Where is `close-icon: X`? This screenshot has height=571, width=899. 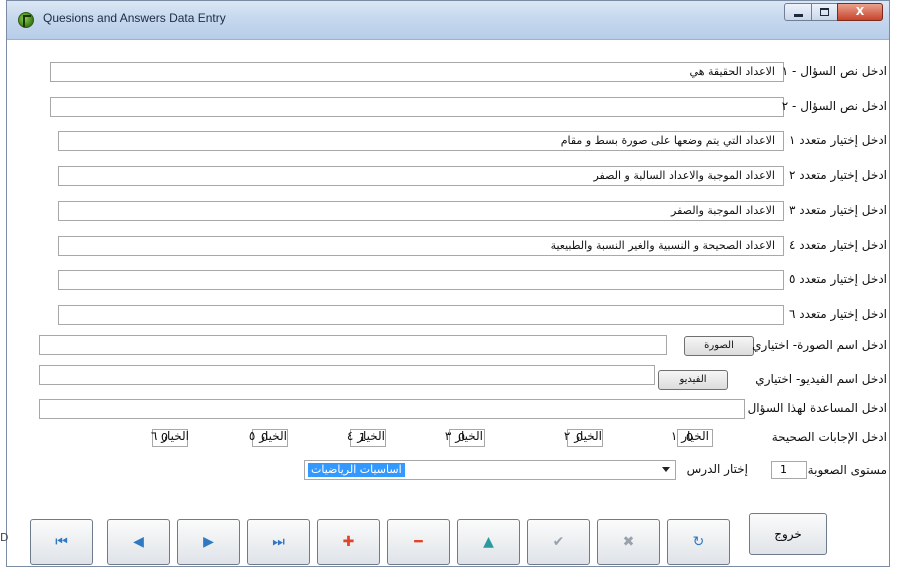 close-icon: X is located at coordinates (860, 11).